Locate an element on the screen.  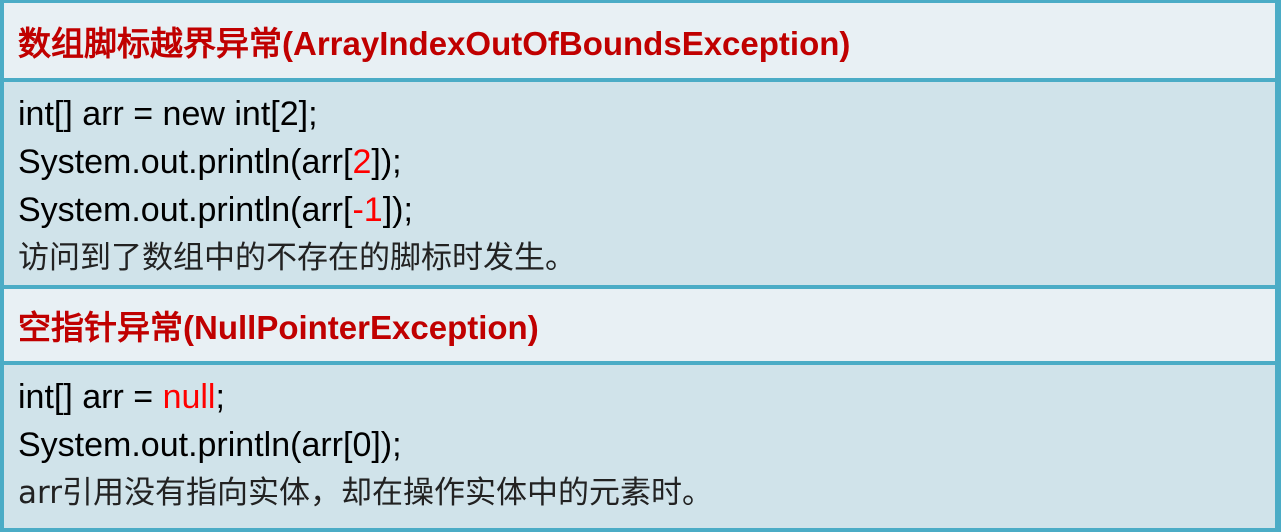
code-text: ; is located at coordinates (220, 397).